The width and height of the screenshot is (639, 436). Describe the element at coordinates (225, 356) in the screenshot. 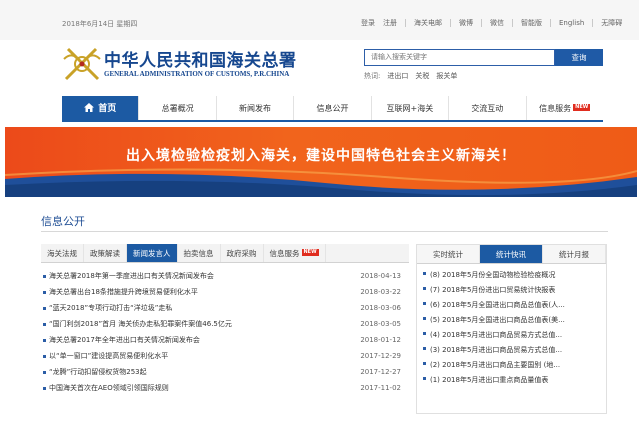

I see `news-item: 以“单一窗口”建设提高贸易便利化水平 2017-12-29` at that location.